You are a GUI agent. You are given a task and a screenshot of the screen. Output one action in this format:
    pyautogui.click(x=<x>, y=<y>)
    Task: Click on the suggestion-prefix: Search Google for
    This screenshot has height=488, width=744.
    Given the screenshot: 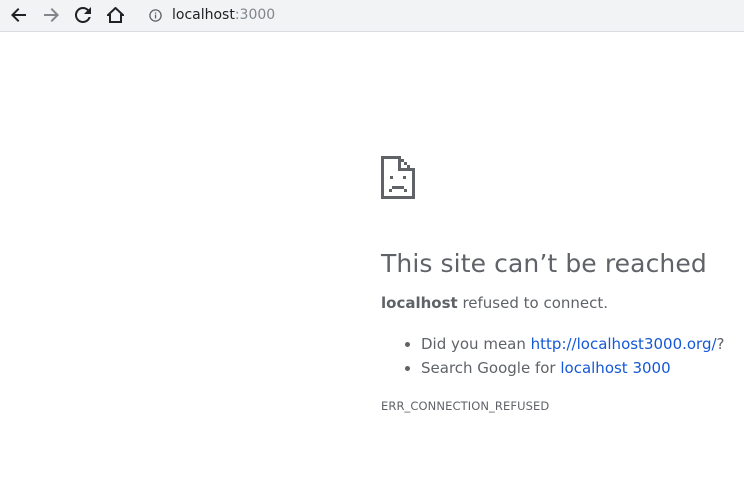 What is the action you would take?
    pyautogui.click(x=491, y=368)
    